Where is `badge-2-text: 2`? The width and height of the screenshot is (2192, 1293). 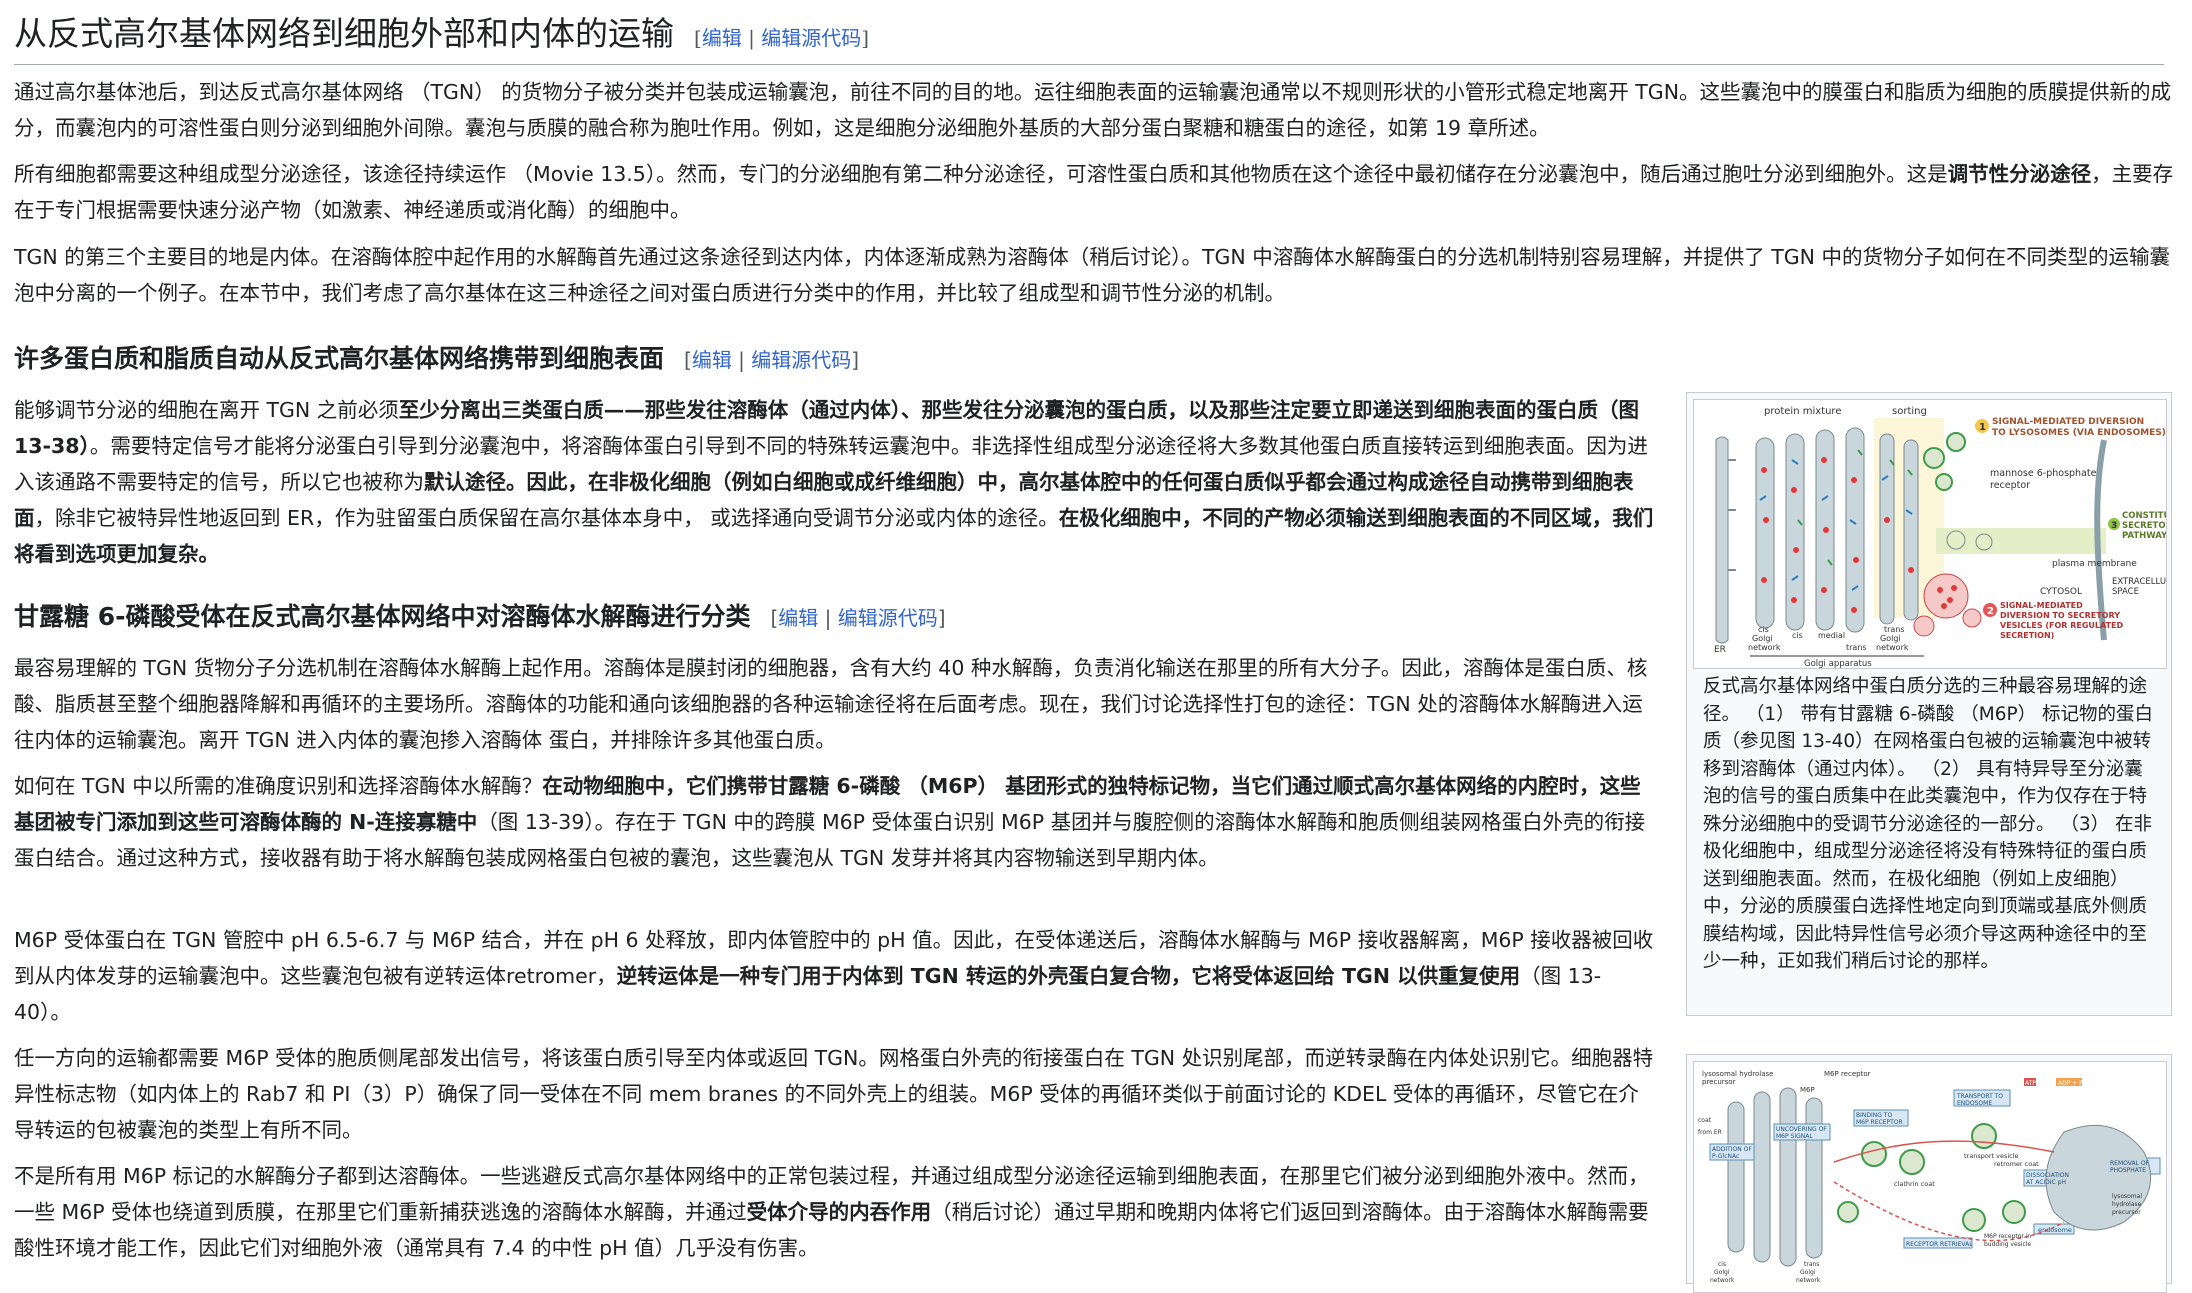 badge-2-text: 2 is located at coordinates (1990, 611).